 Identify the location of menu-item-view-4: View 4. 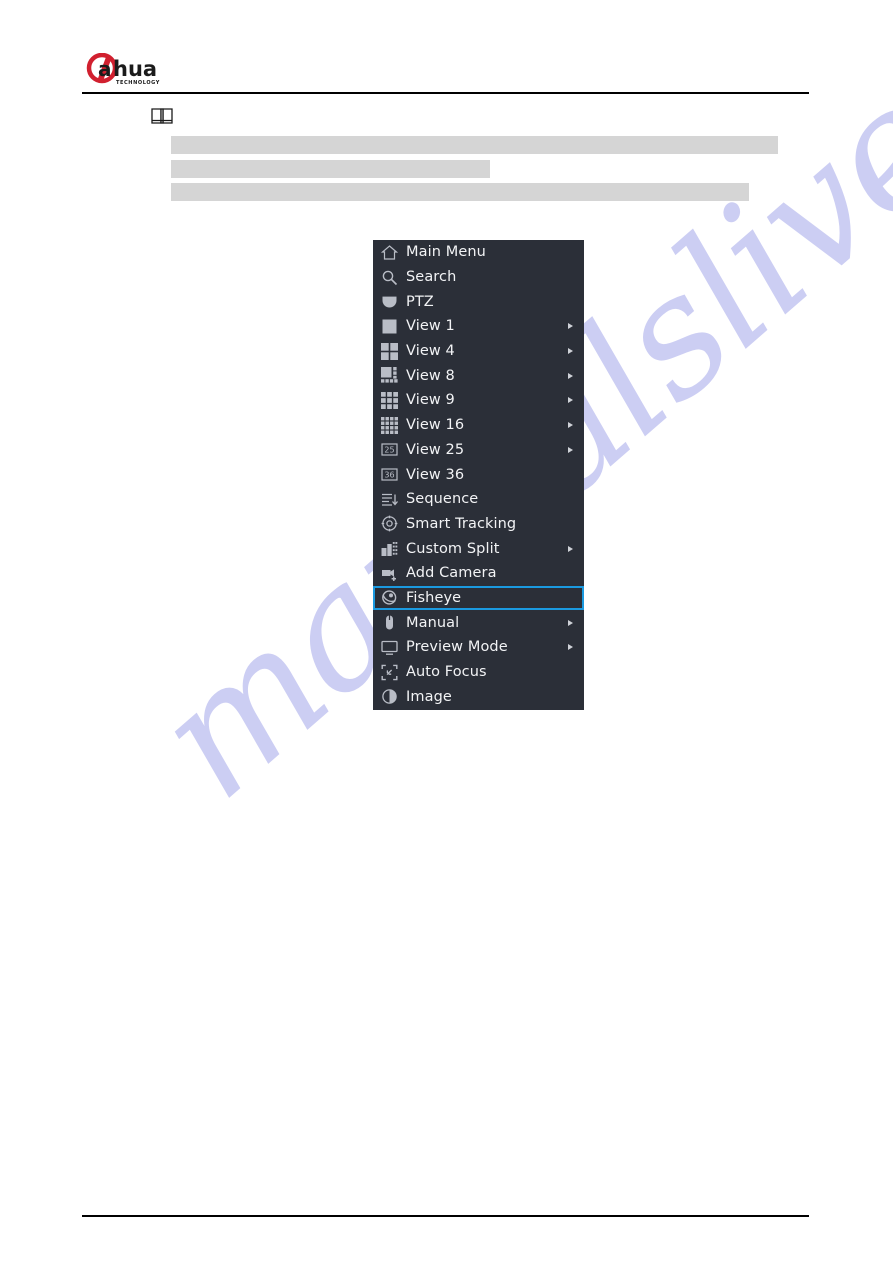
(478, 351).